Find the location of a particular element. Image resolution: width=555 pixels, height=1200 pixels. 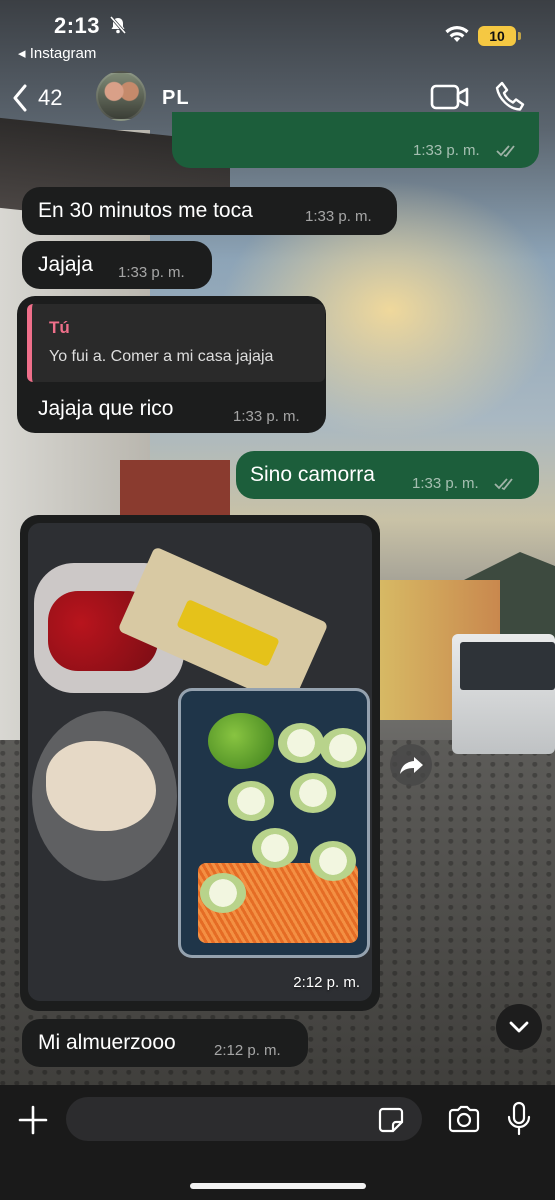

sticker-icon is located at coordinates (391, 1120).